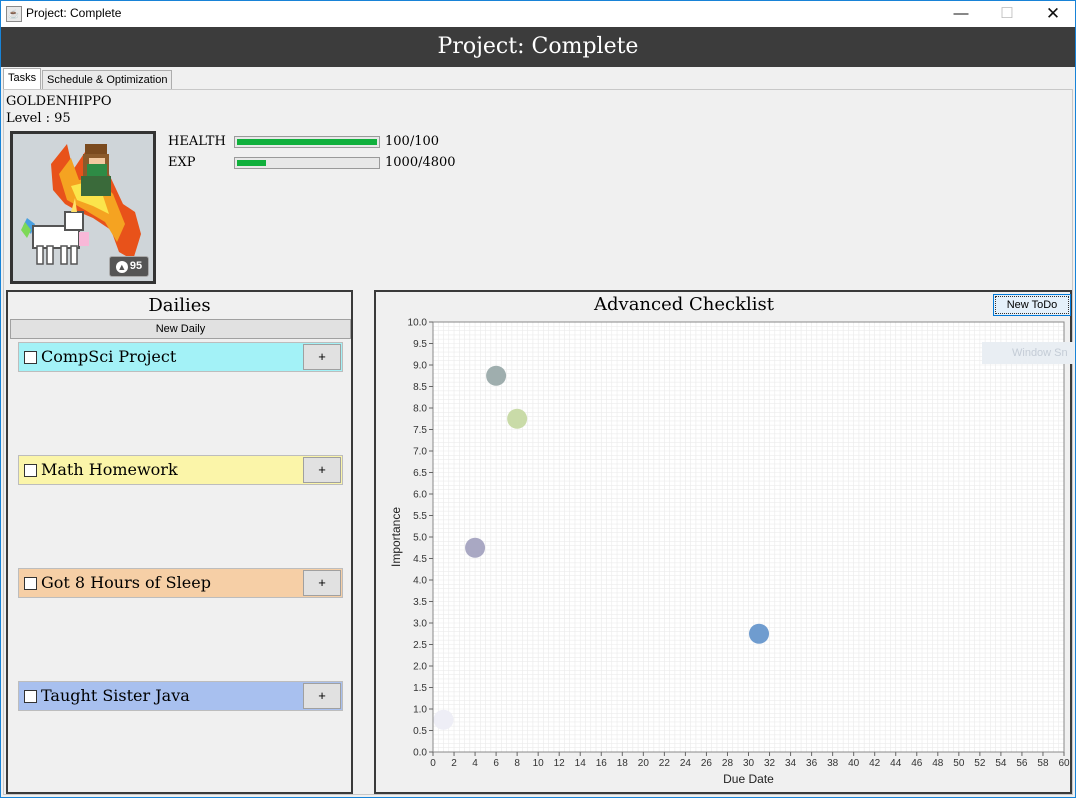 Image resolution: width=1076 pixels, height=798 pixels. What do you see at coordinates (602, 763) in the screenshot?
I see `x-tick-label: 16` at bounding box center [602, 763].